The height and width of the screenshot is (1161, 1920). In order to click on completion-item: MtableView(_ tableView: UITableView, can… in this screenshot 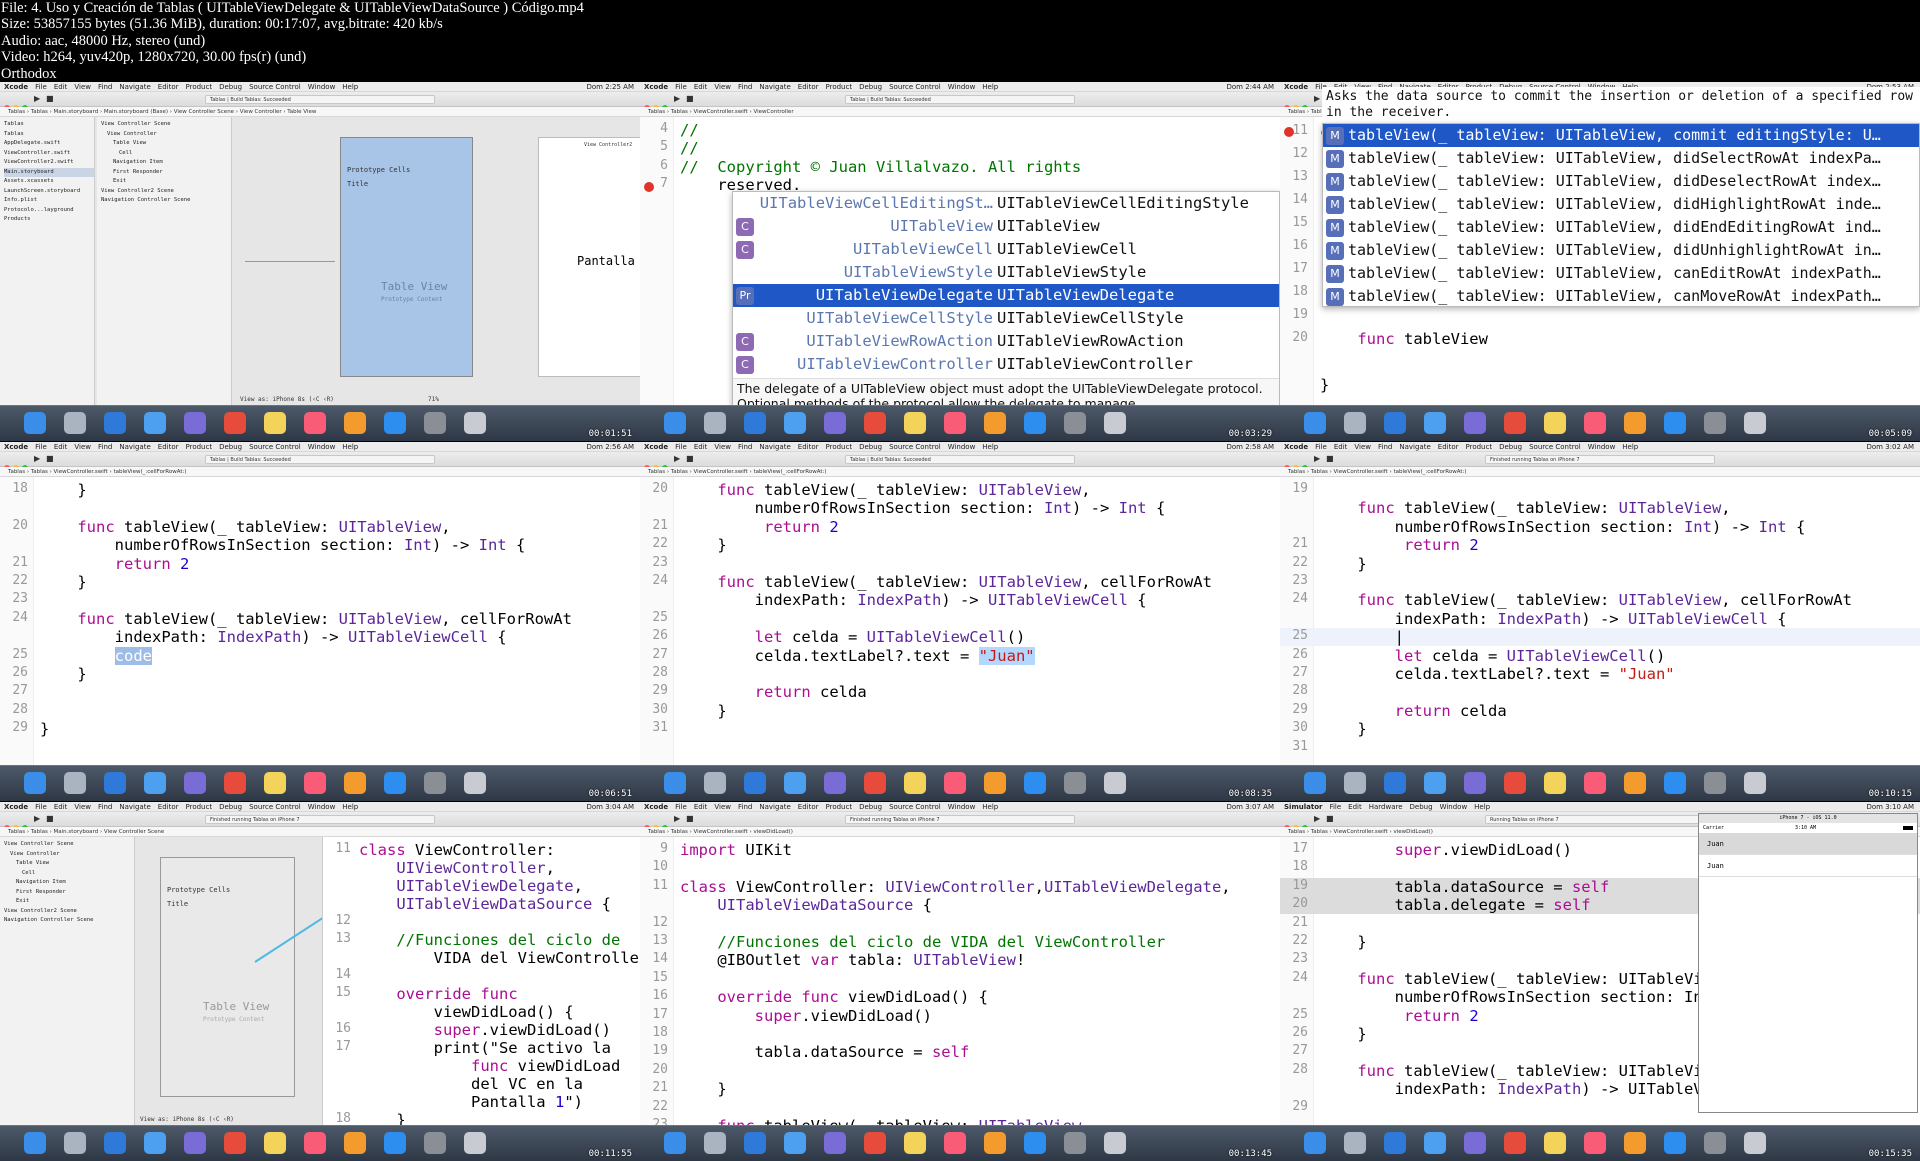, I will do `click(1621, 296)`.